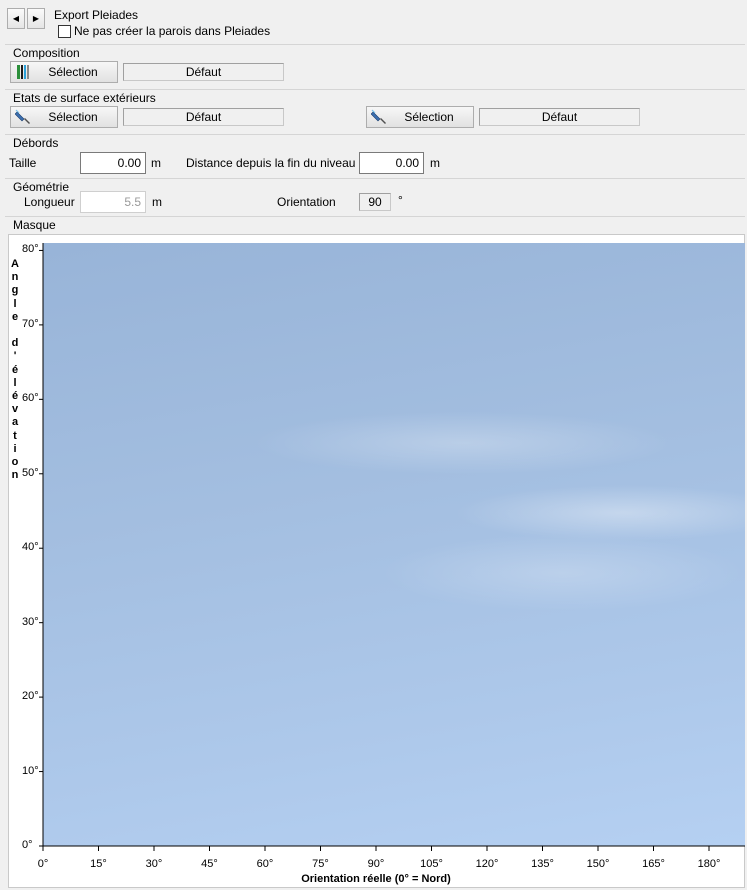 This screenshot has height=890, width=747. What do you see at coordinates (15, 316) in the screenshot?
I see `y-axis-label-letter: e` at bounding box center [15, 316].